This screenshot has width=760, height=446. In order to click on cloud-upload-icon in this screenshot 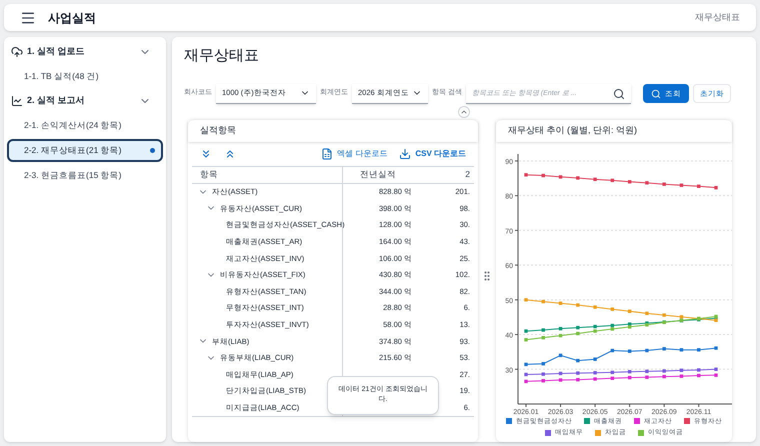, I will do `click(17, 52)`.